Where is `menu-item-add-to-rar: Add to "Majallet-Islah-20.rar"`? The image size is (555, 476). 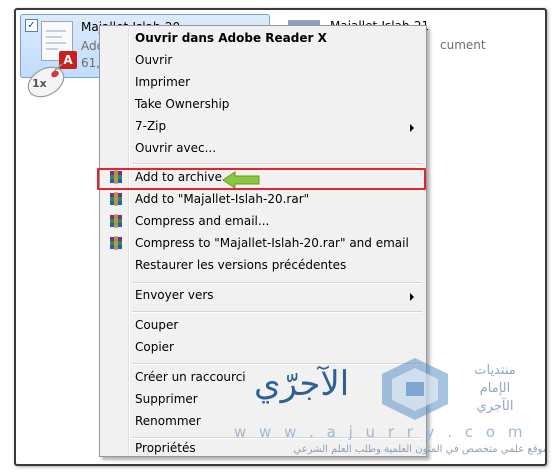 menu-item-add-to-rar: Add to "Majallet-Islah-20.rar" is located at coordinates (263, 200).